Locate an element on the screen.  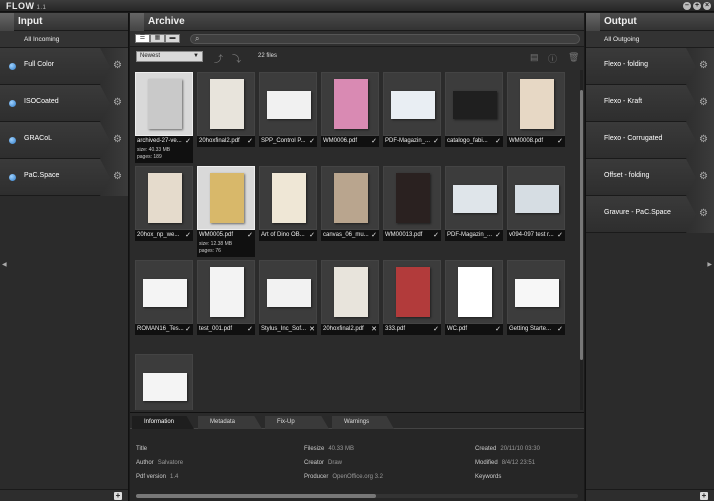
file-tile: Getting Starte... ✓ is located at coordinates (536, 297).